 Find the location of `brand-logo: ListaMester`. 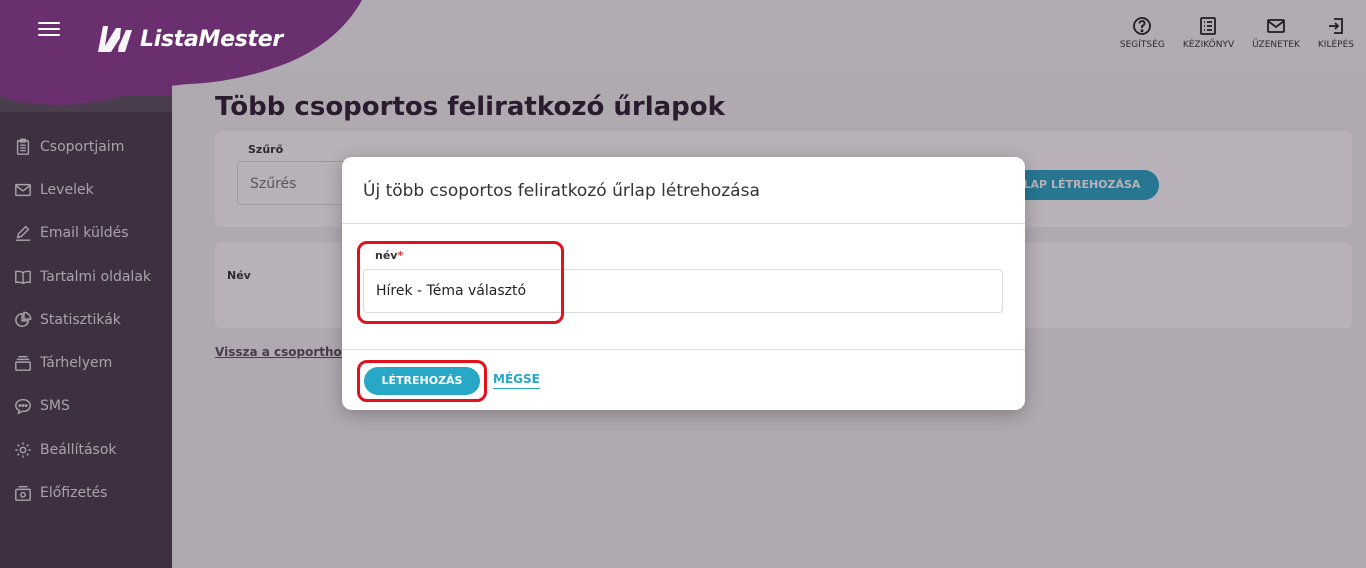

brand-logo: ListaMester is located at coordinates (188, 39).